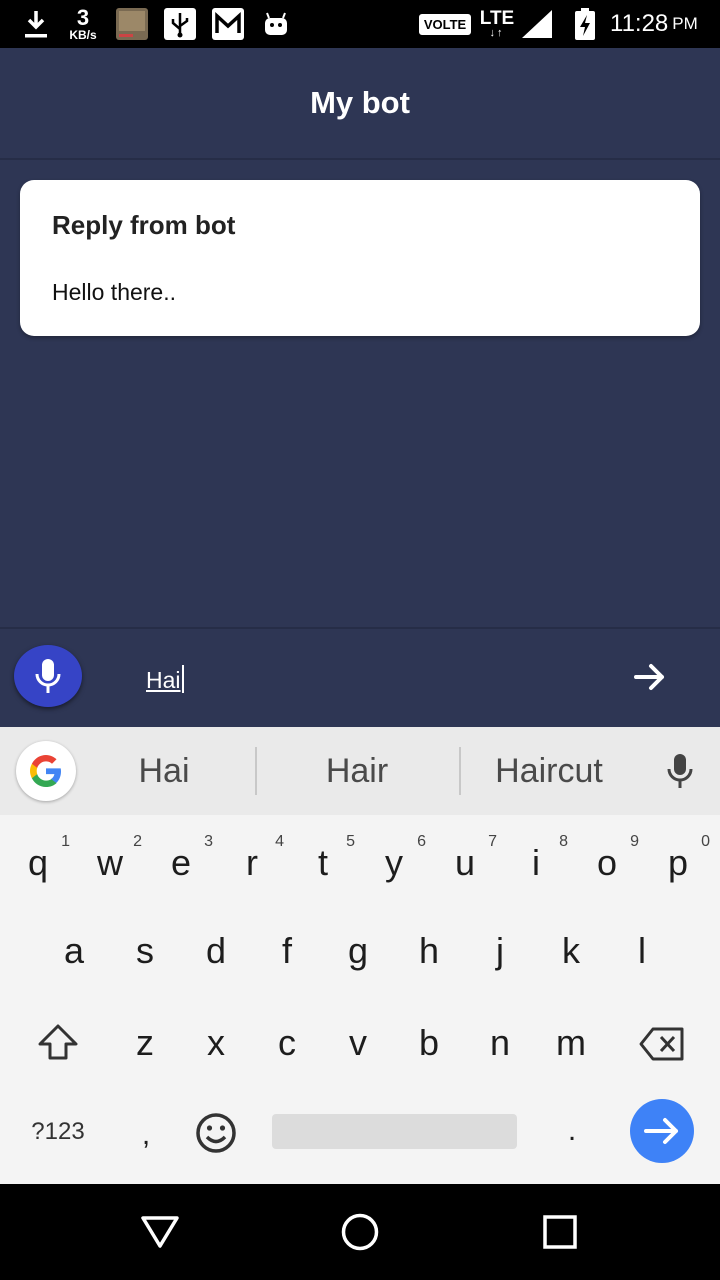  What do you see at coordinates (642, 951) in the screenshot?
I see `key-l: l` at bounding box center [642, 951].